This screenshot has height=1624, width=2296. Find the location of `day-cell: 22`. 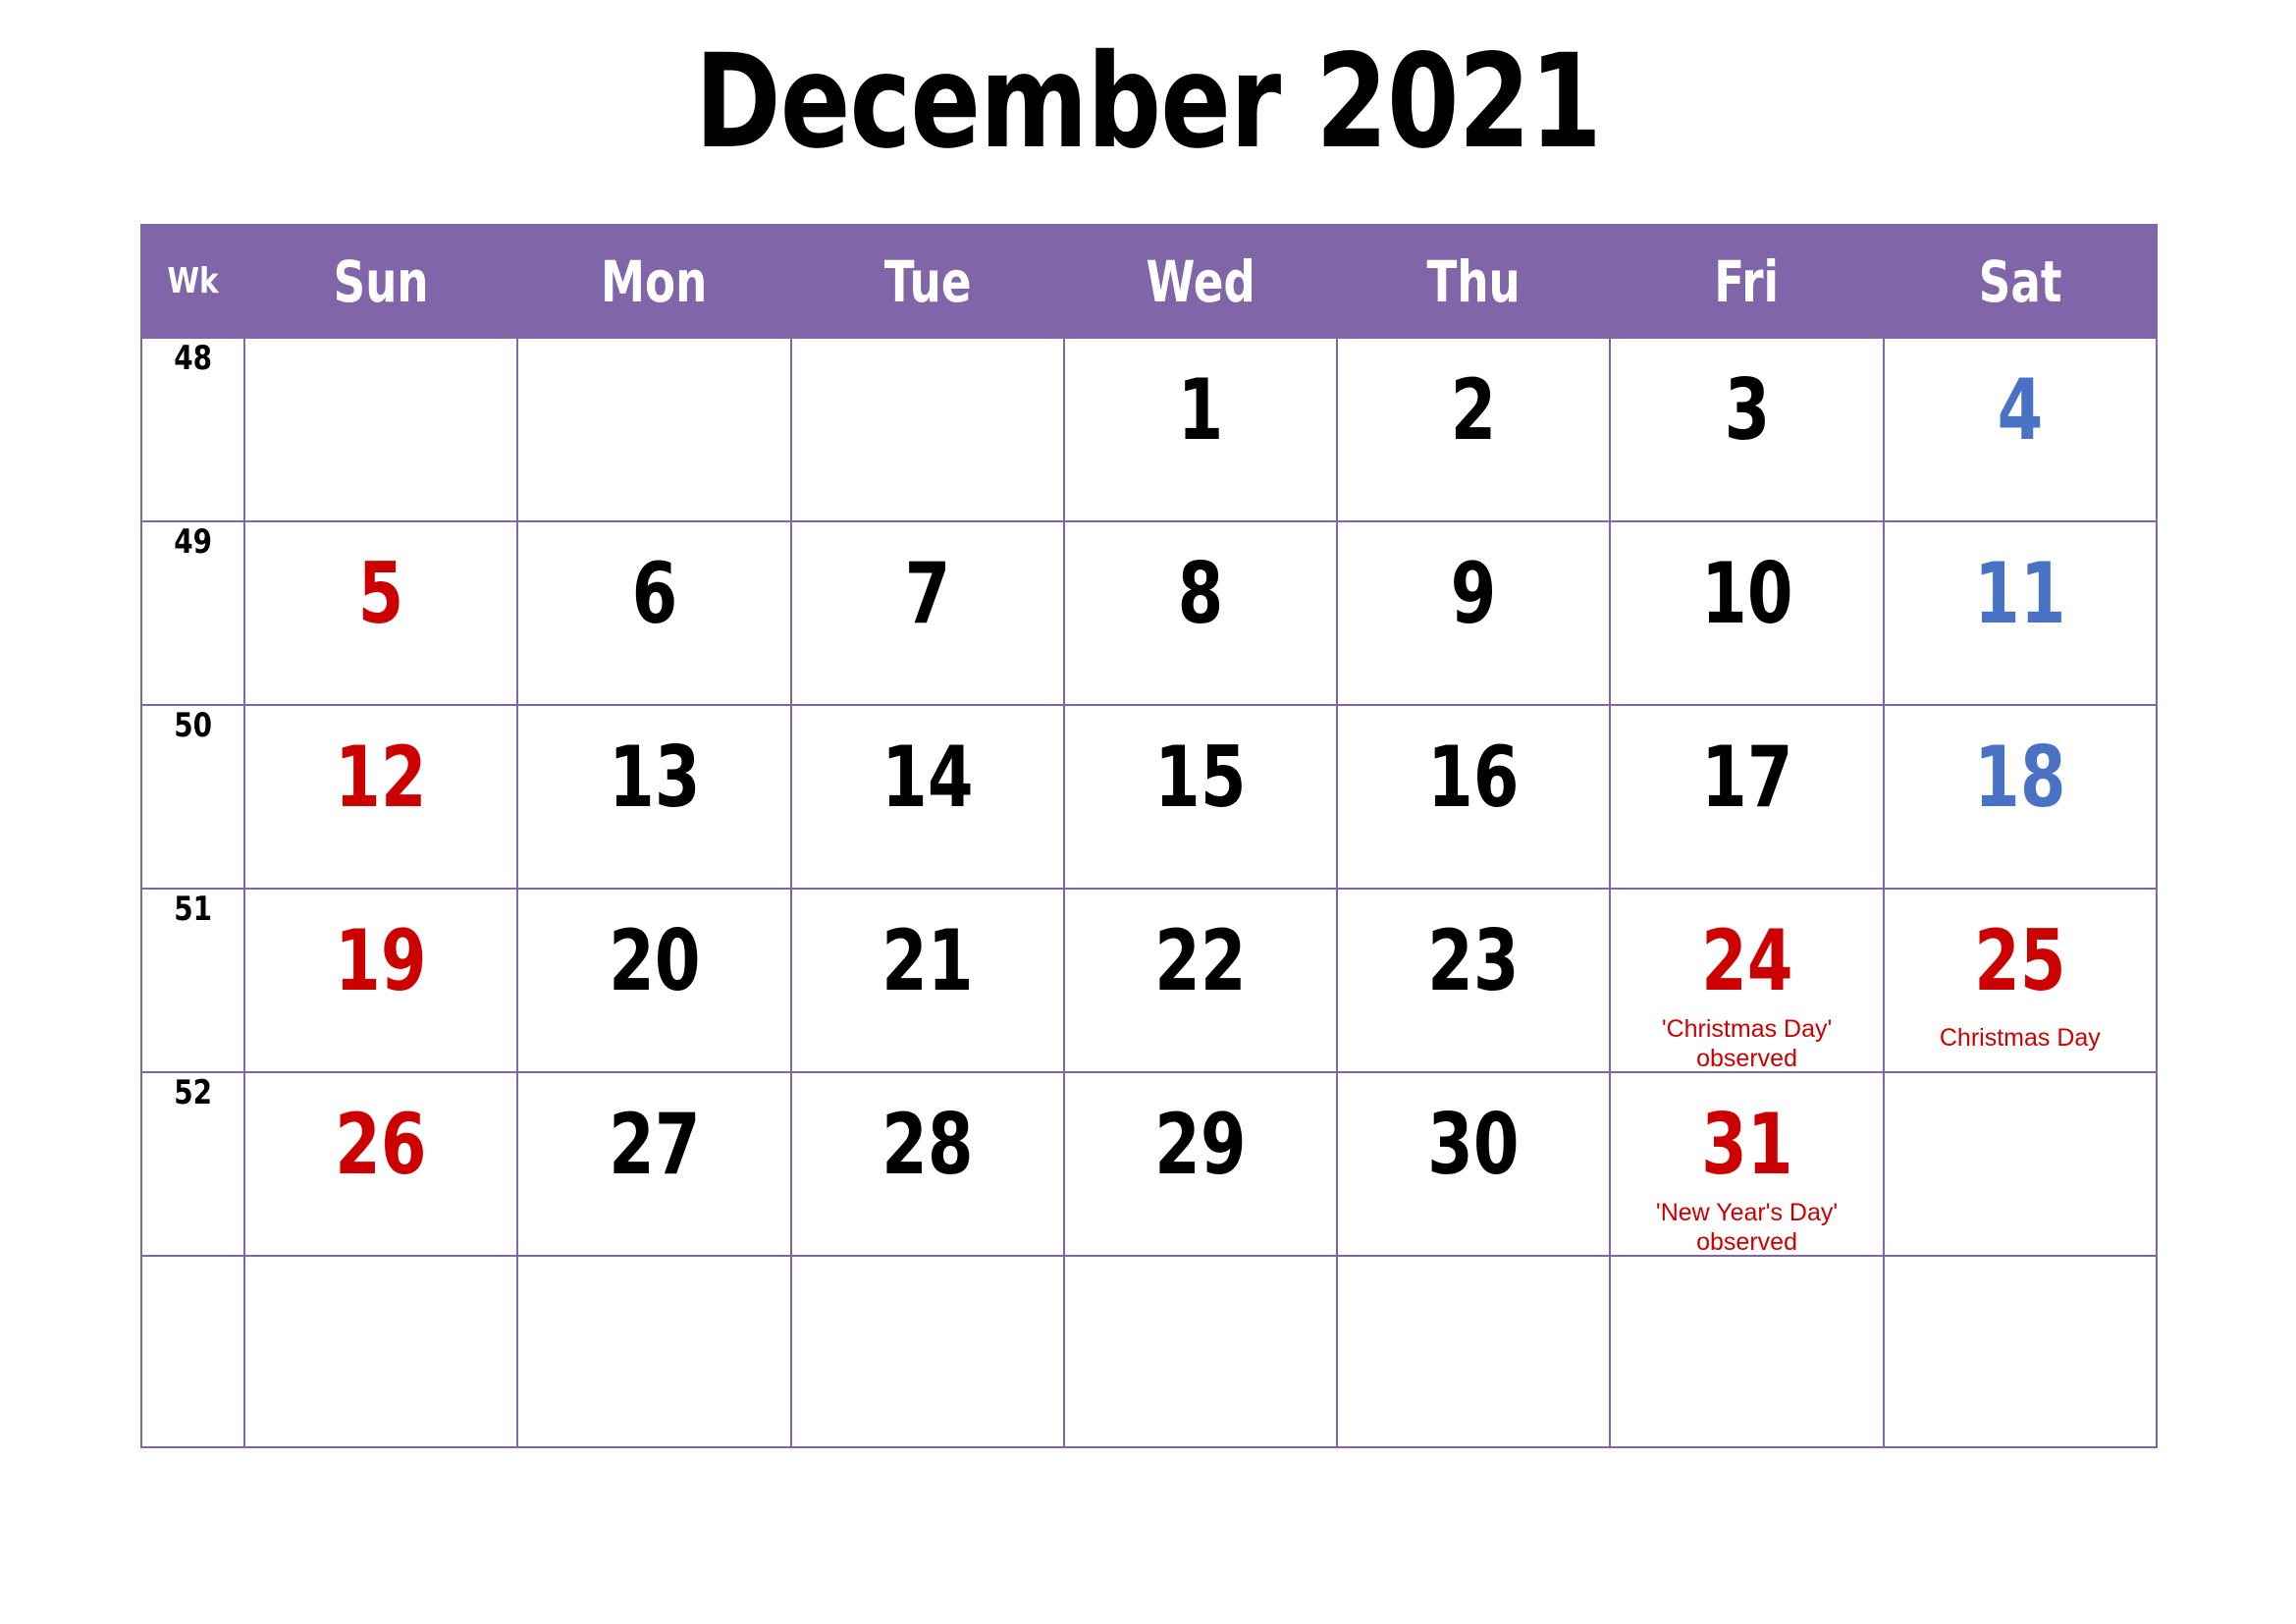

day-cell: 22 is located at coordinates (1200, 980).